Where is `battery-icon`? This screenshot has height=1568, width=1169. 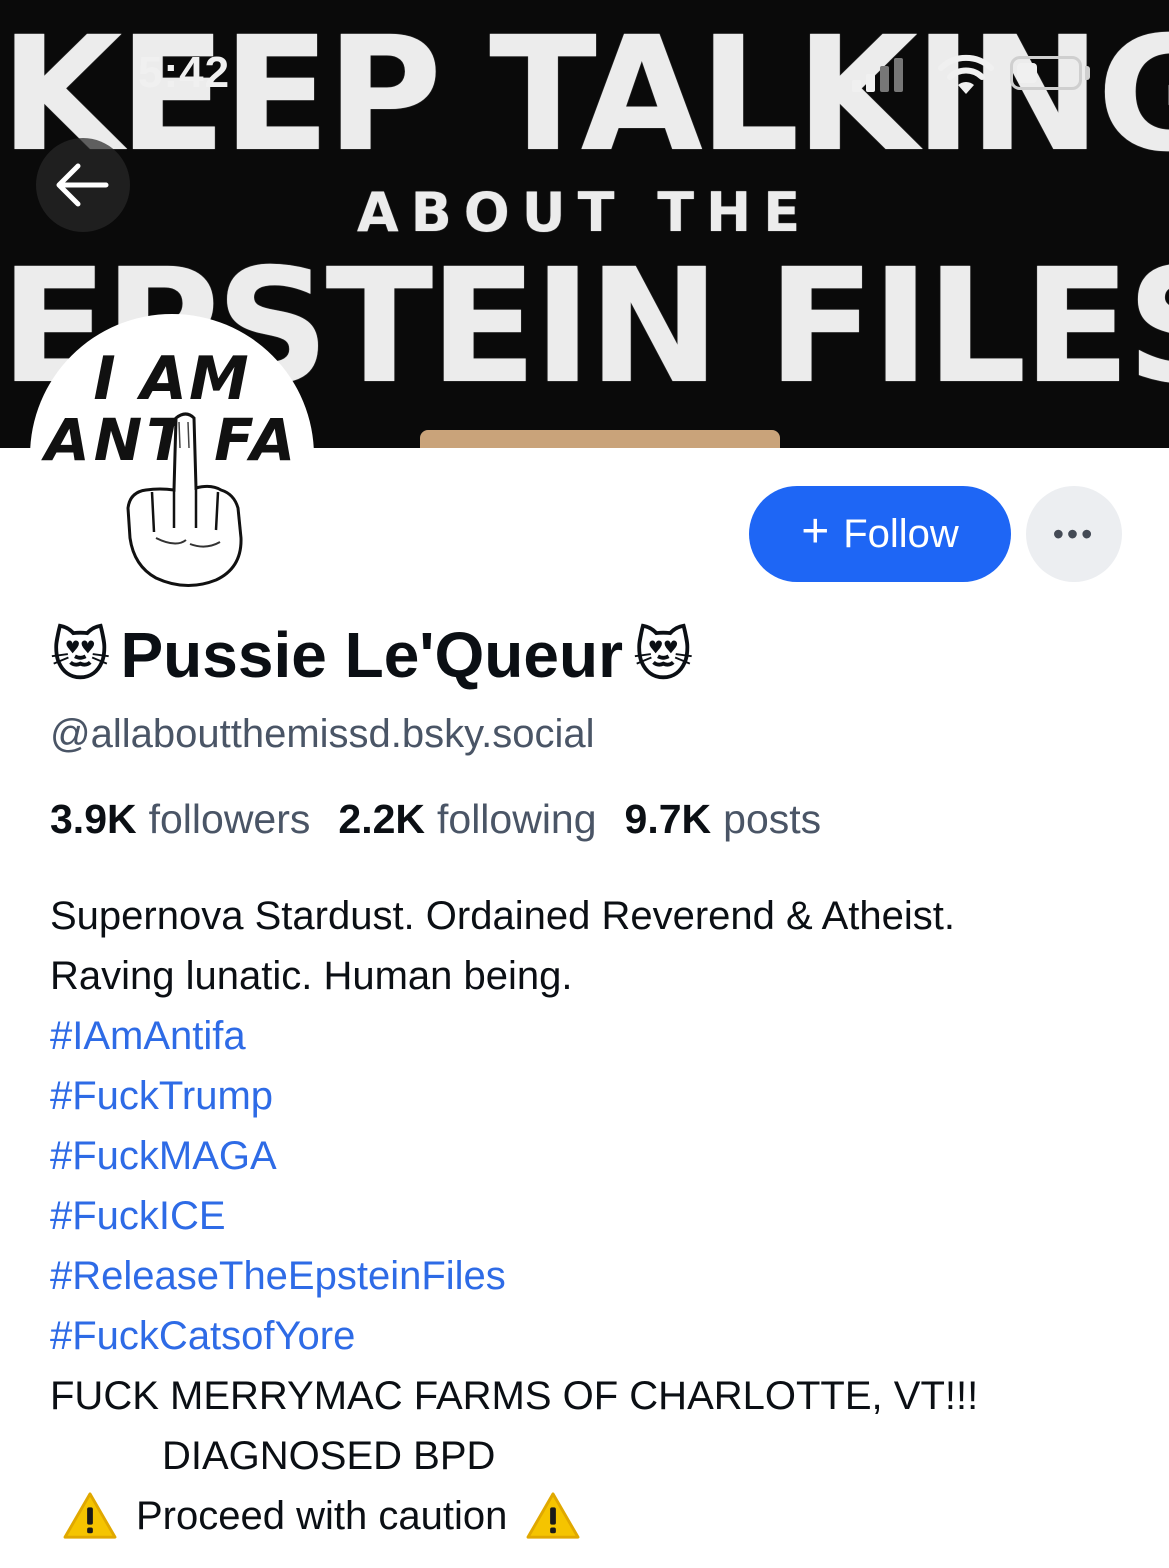
battery-icon is located at coordinates (1046, 73).